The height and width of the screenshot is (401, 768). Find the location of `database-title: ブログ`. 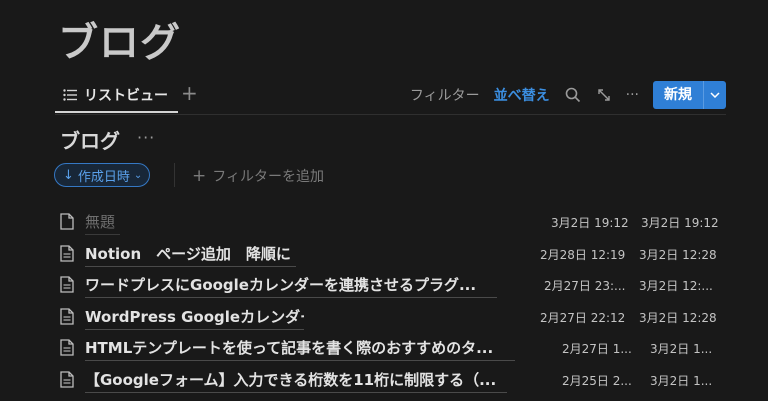

database-title: ブログ is located at coordinates (90, 139).